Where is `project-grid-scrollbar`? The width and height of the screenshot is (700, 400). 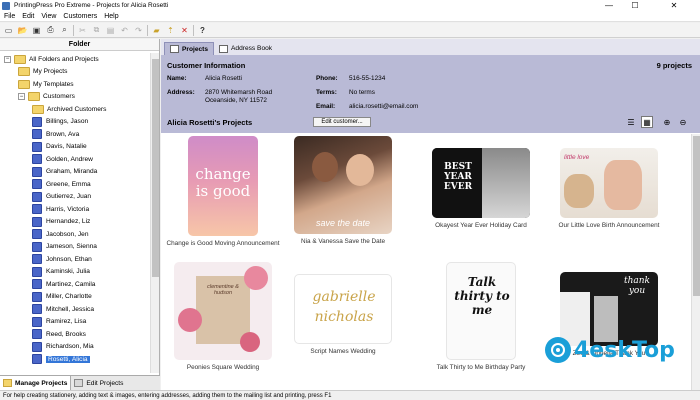 project-grid-scrollbar is located at coordinates (695, 262).